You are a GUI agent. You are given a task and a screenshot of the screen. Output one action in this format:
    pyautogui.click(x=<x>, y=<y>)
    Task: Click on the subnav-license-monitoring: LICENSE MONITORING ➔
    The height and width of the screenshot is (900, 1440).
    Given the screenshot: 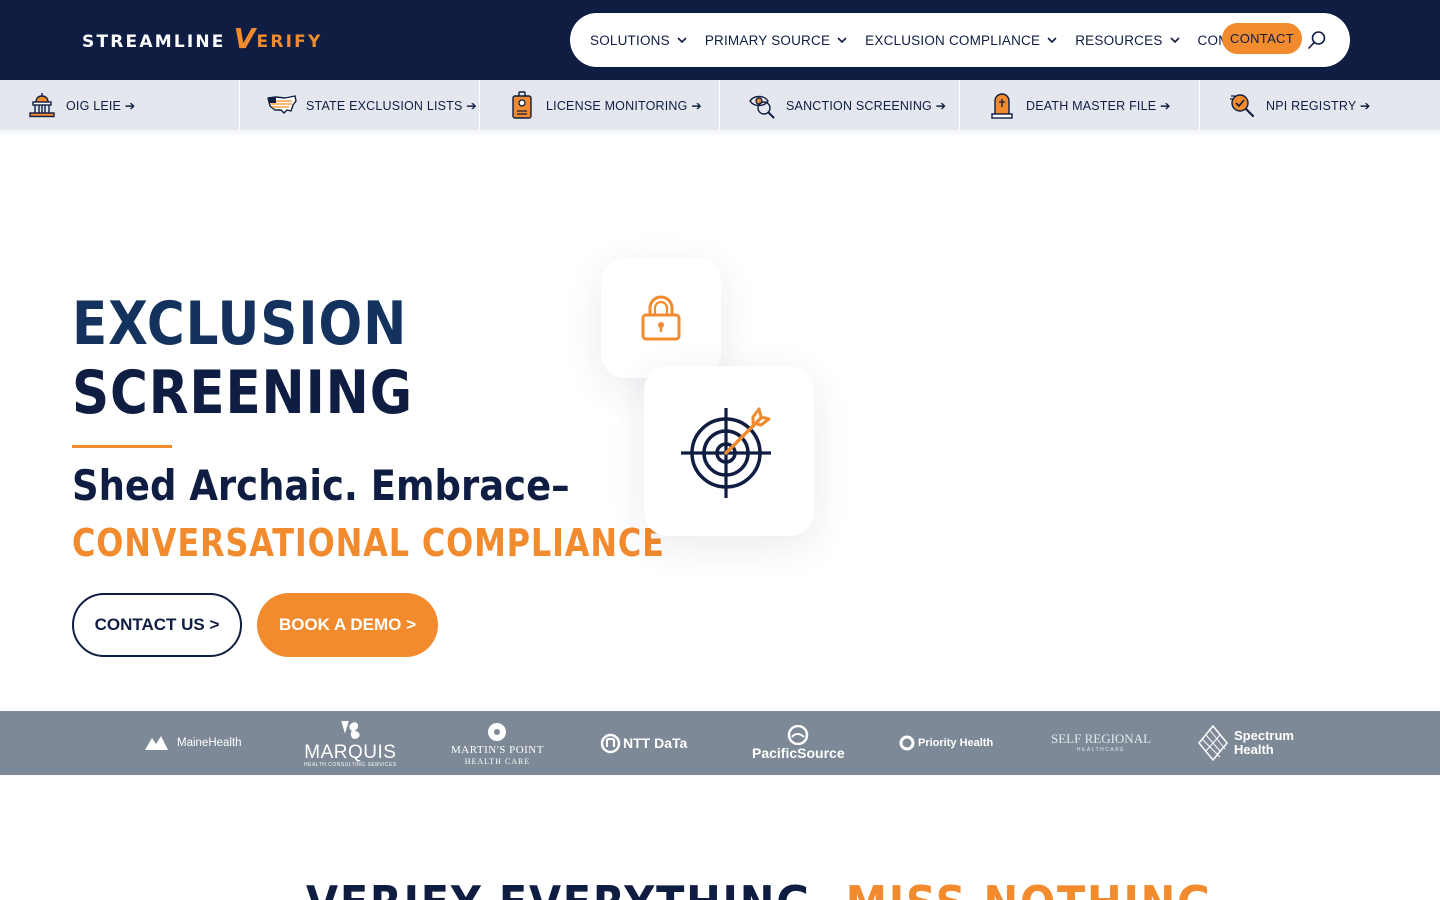 What is the action you would take?
    pyautogui.click(x=600, y=105)
    